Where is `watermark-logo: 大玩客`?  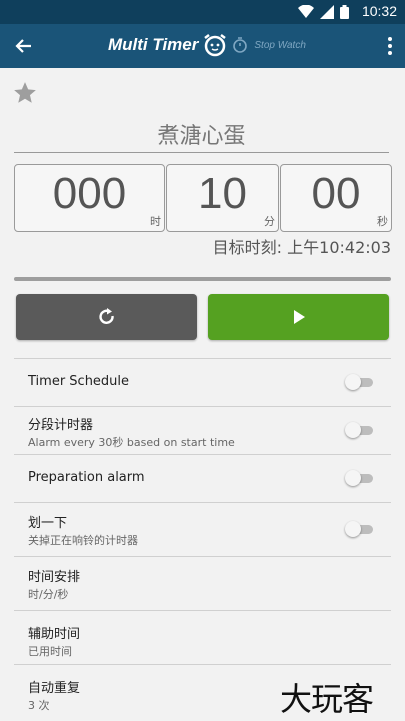
watermark-logo: 大玩客 is located at coordinates (327, 699).